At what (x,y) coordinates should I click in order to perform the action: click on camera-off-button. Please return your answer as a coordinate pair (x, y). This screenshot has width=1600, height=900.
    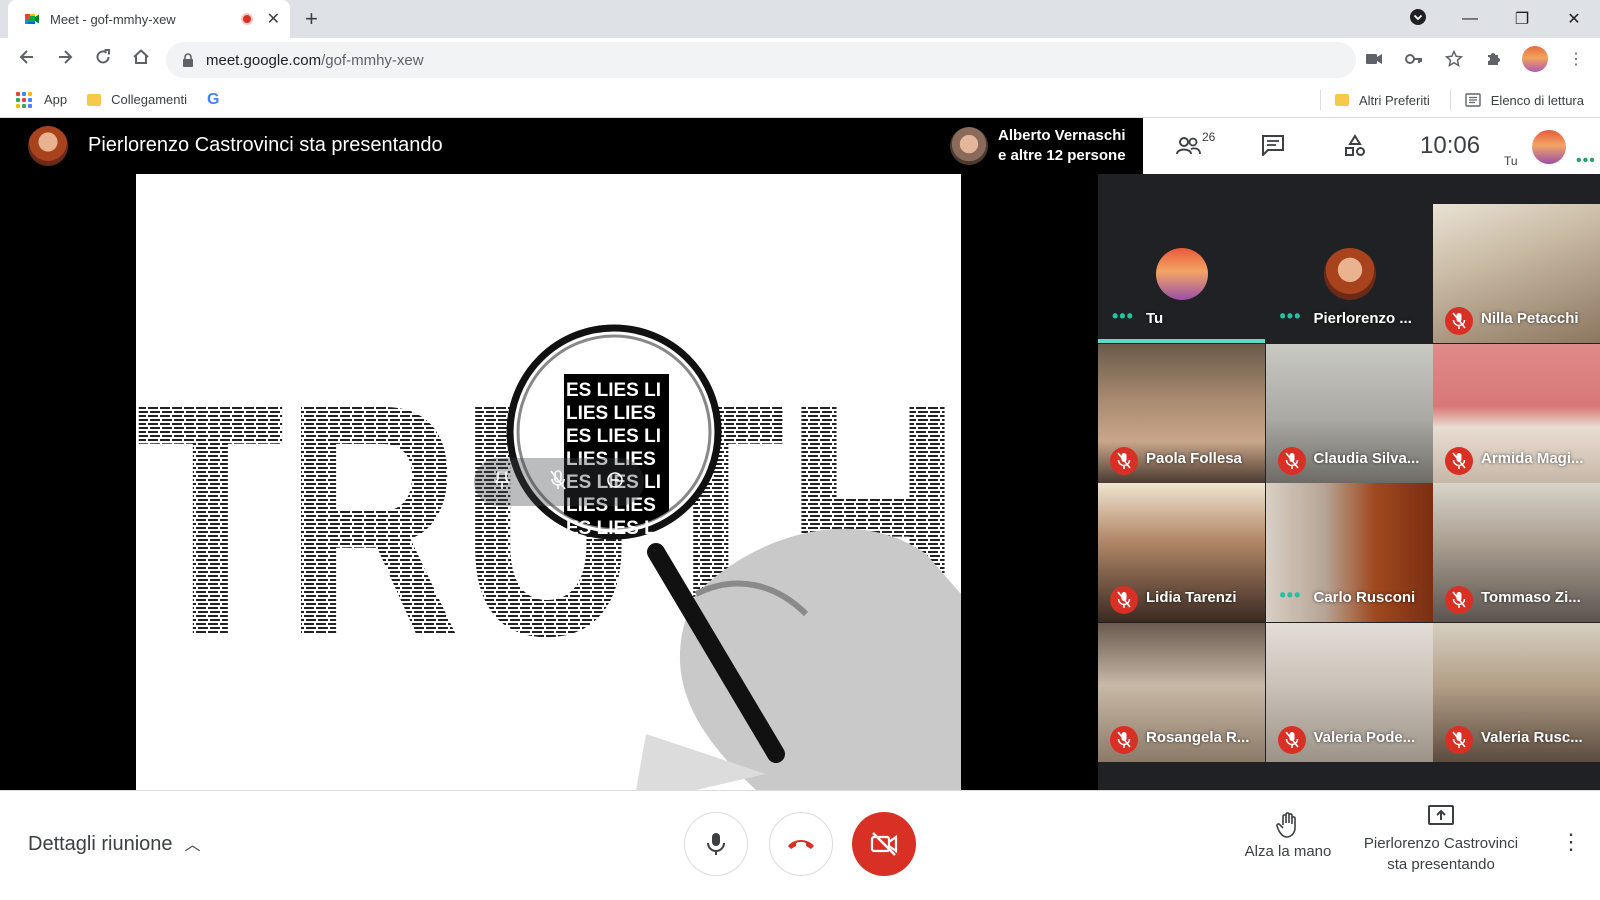
    Looking at the image, I should click on (884, 844).